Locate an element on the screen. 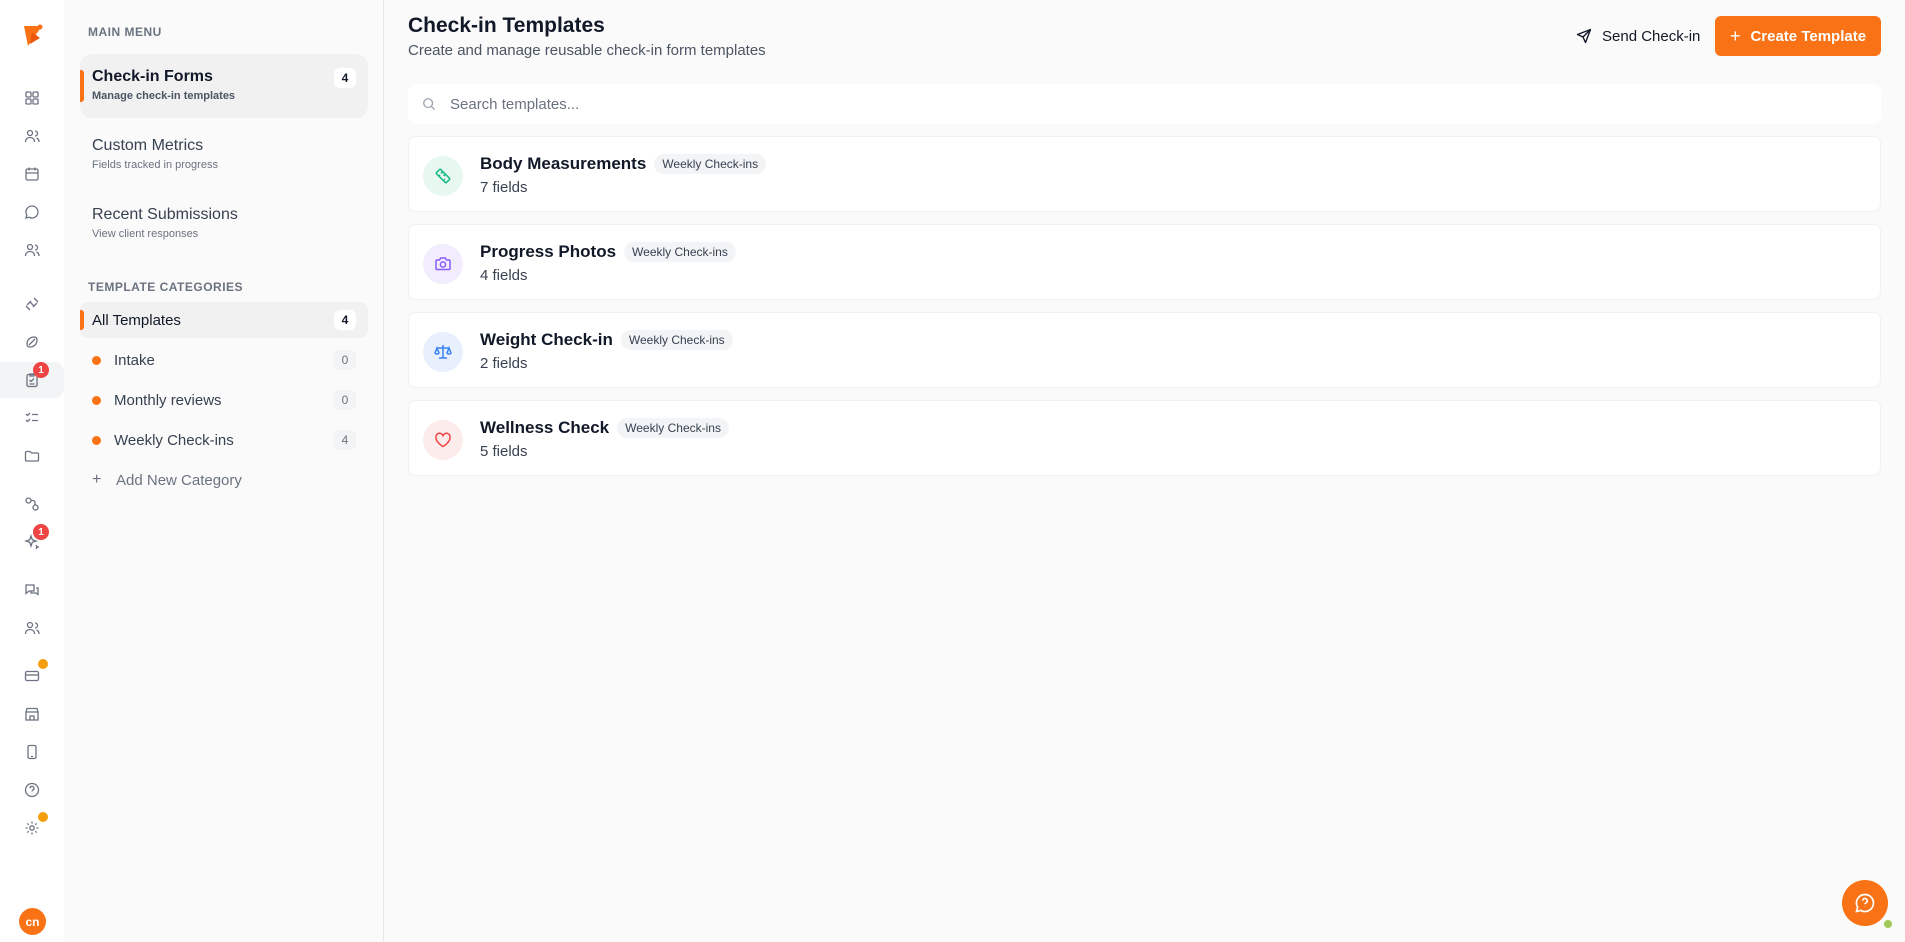 Image resolution: width=1905 pixels, height=942 pixels. messages-icon is located at coordinates (32, 590).